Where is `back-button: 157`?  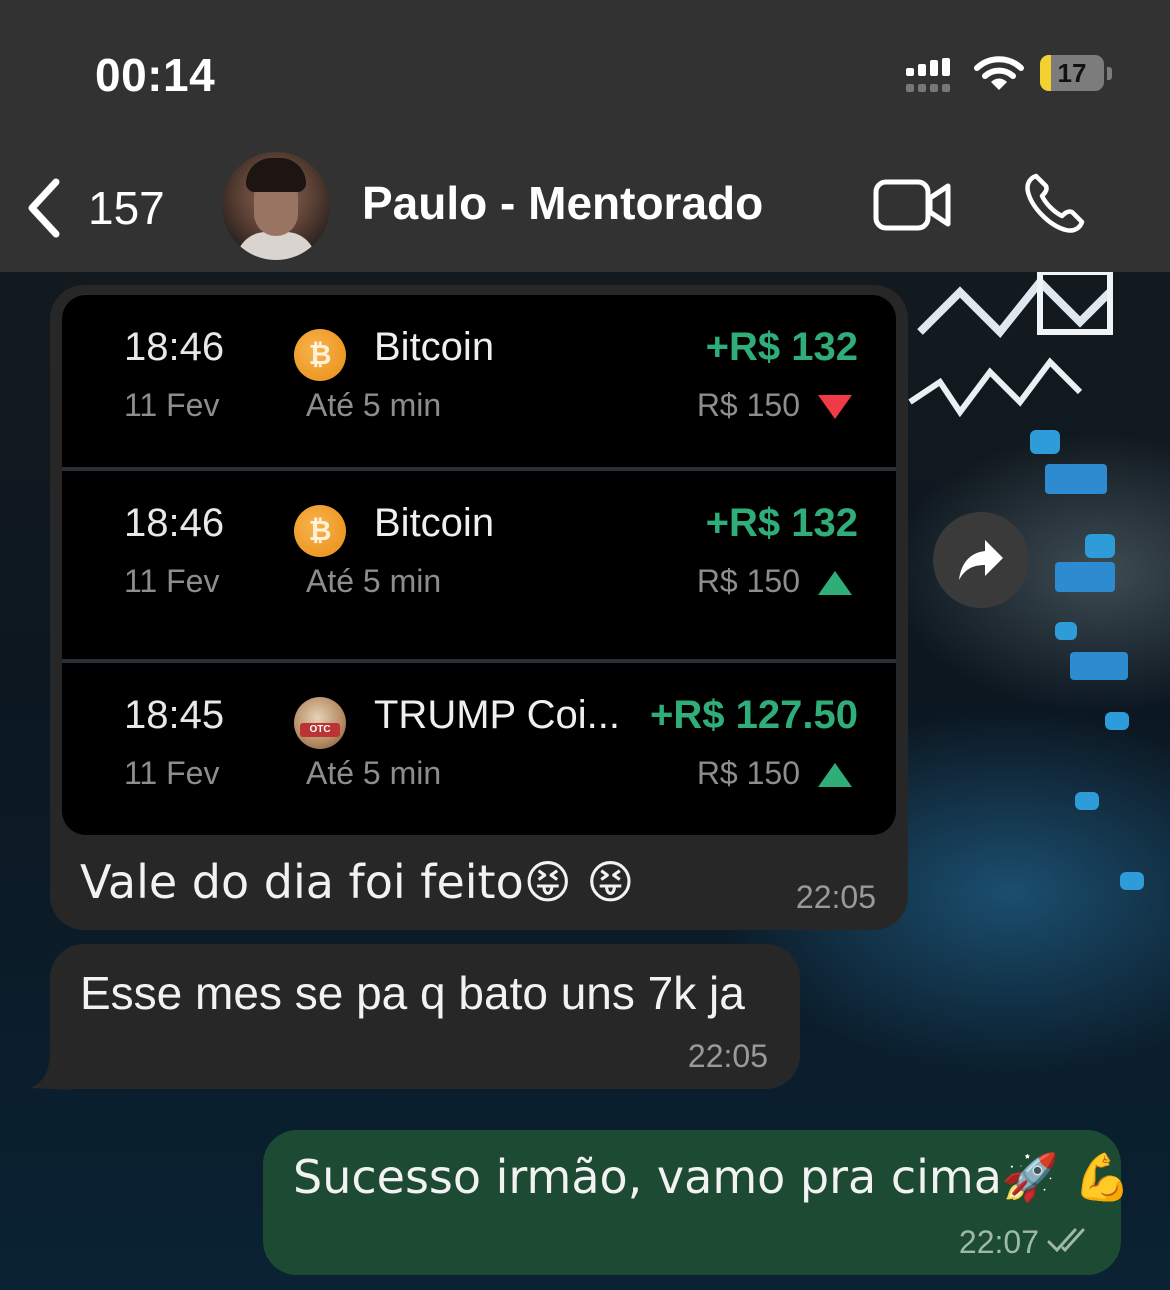 back-button: 157 is located at coordinates (93, 208).